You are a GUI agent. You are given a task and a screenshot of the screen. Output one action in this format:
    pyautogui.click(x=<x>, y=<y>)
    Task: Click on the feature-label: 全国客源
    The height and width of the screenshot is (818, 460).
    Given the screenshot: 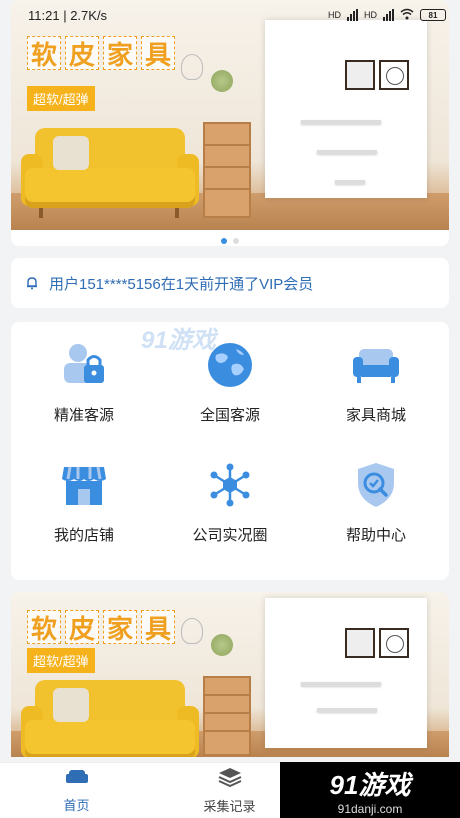 What is the action you would take?
    pyautogui.click(x=229, y=415)
    